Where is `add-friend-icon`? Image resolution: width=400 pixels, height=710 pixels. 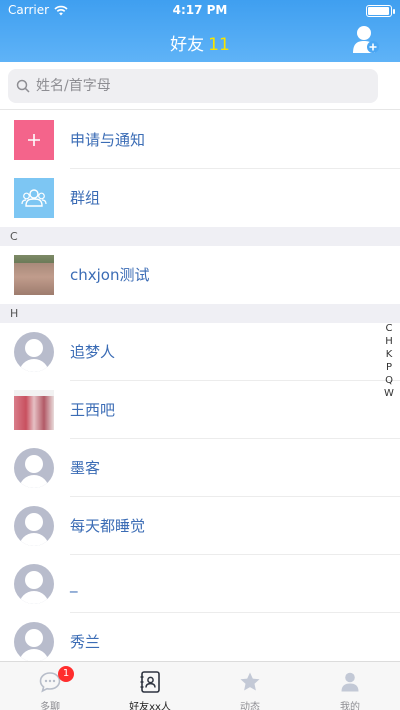
add-friend-icon is located at coordinates (366, 39).